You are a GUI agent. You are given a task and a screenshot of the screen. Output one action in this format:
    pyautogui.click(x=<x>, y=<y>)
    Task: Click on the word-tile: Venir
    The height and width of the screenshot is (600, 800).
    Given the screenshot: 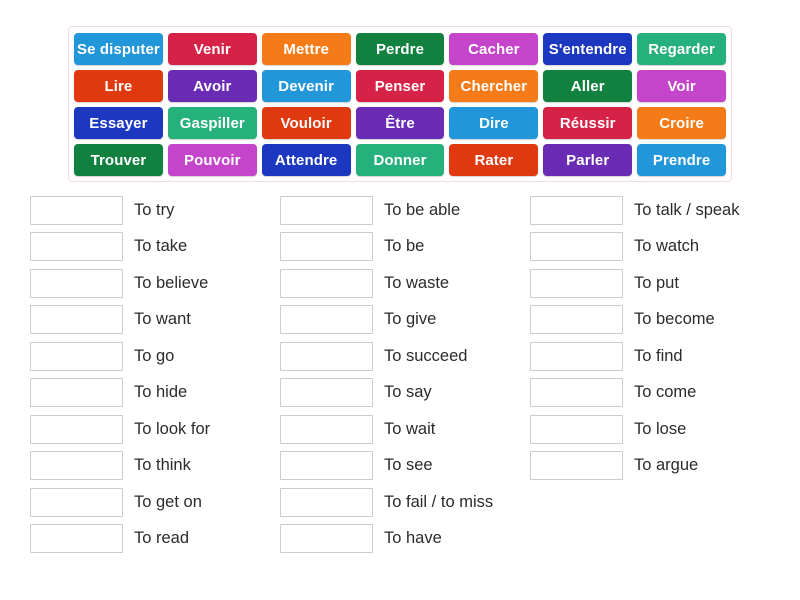 What is the action you would take?
    pyautogui.click(x=212, y=49)
    